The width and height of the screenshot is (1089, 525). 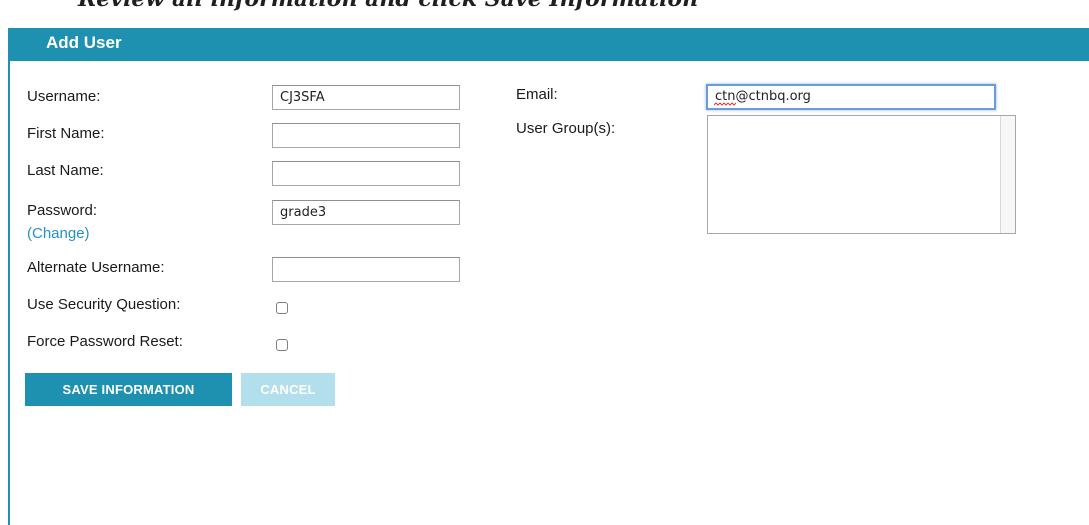 I want to click on panel-header, so click(x=548, y=44).